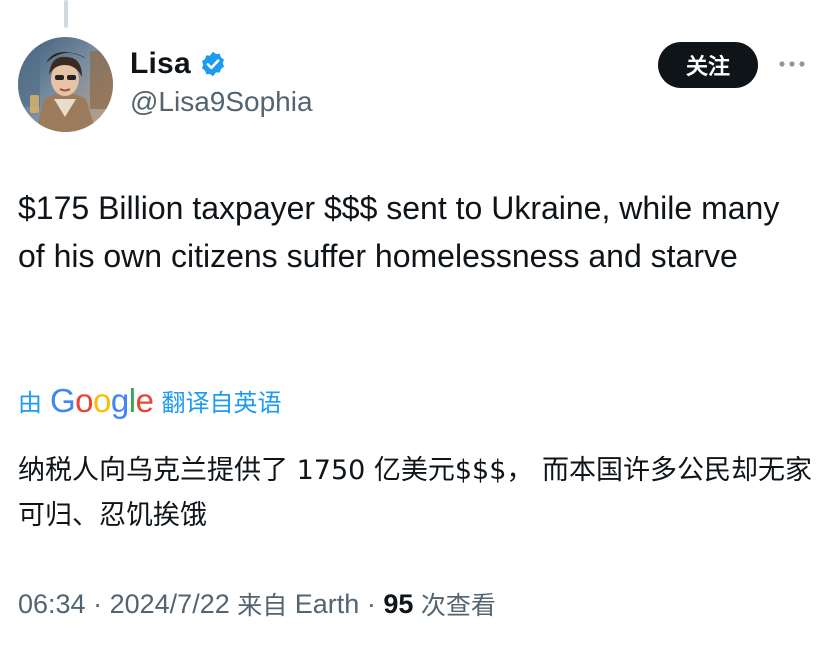 This screenshot has width=828, height=650. What do you see at coordinates (398, 603) in the screenshot?
I see `view-count: 95` at bounding box center [398, 603].